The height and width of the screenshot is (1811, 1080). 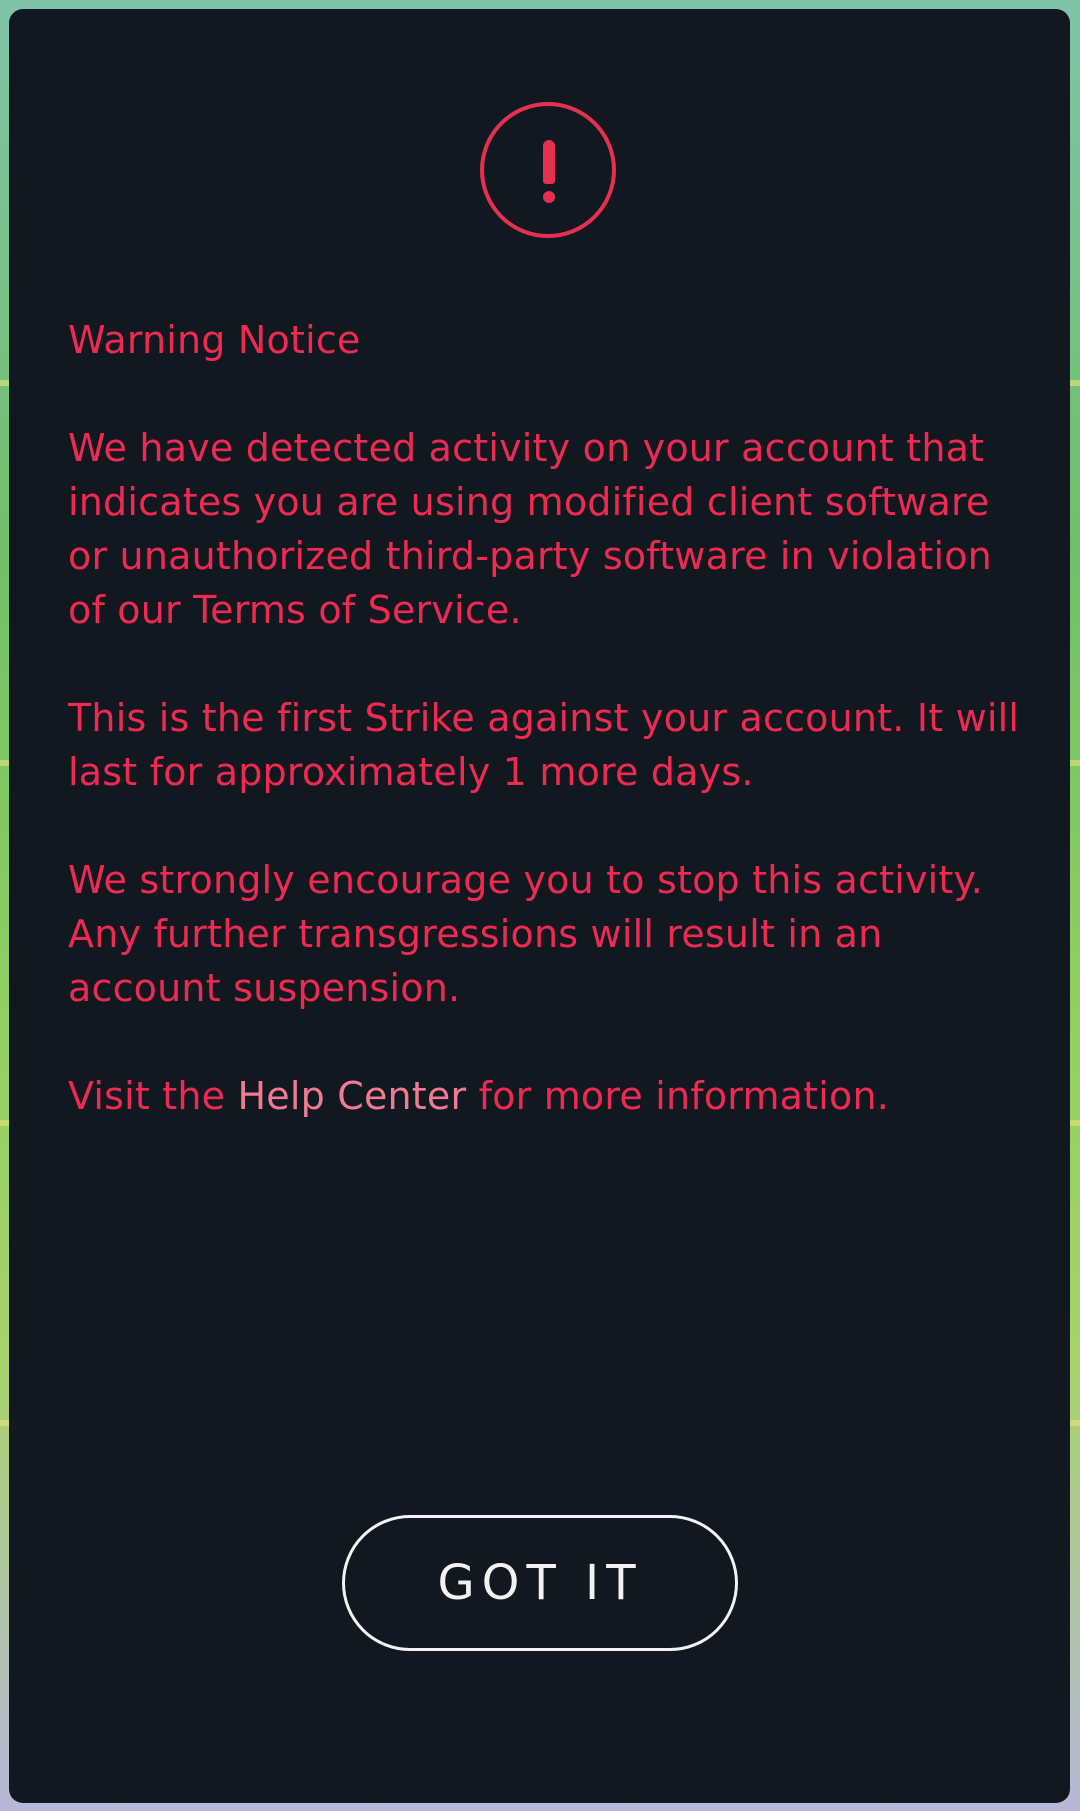 What do you see at coordinates (214, 340) in the screenshot?
I see `dialog-title: Warning Notice` at bounding box center [214, 340].